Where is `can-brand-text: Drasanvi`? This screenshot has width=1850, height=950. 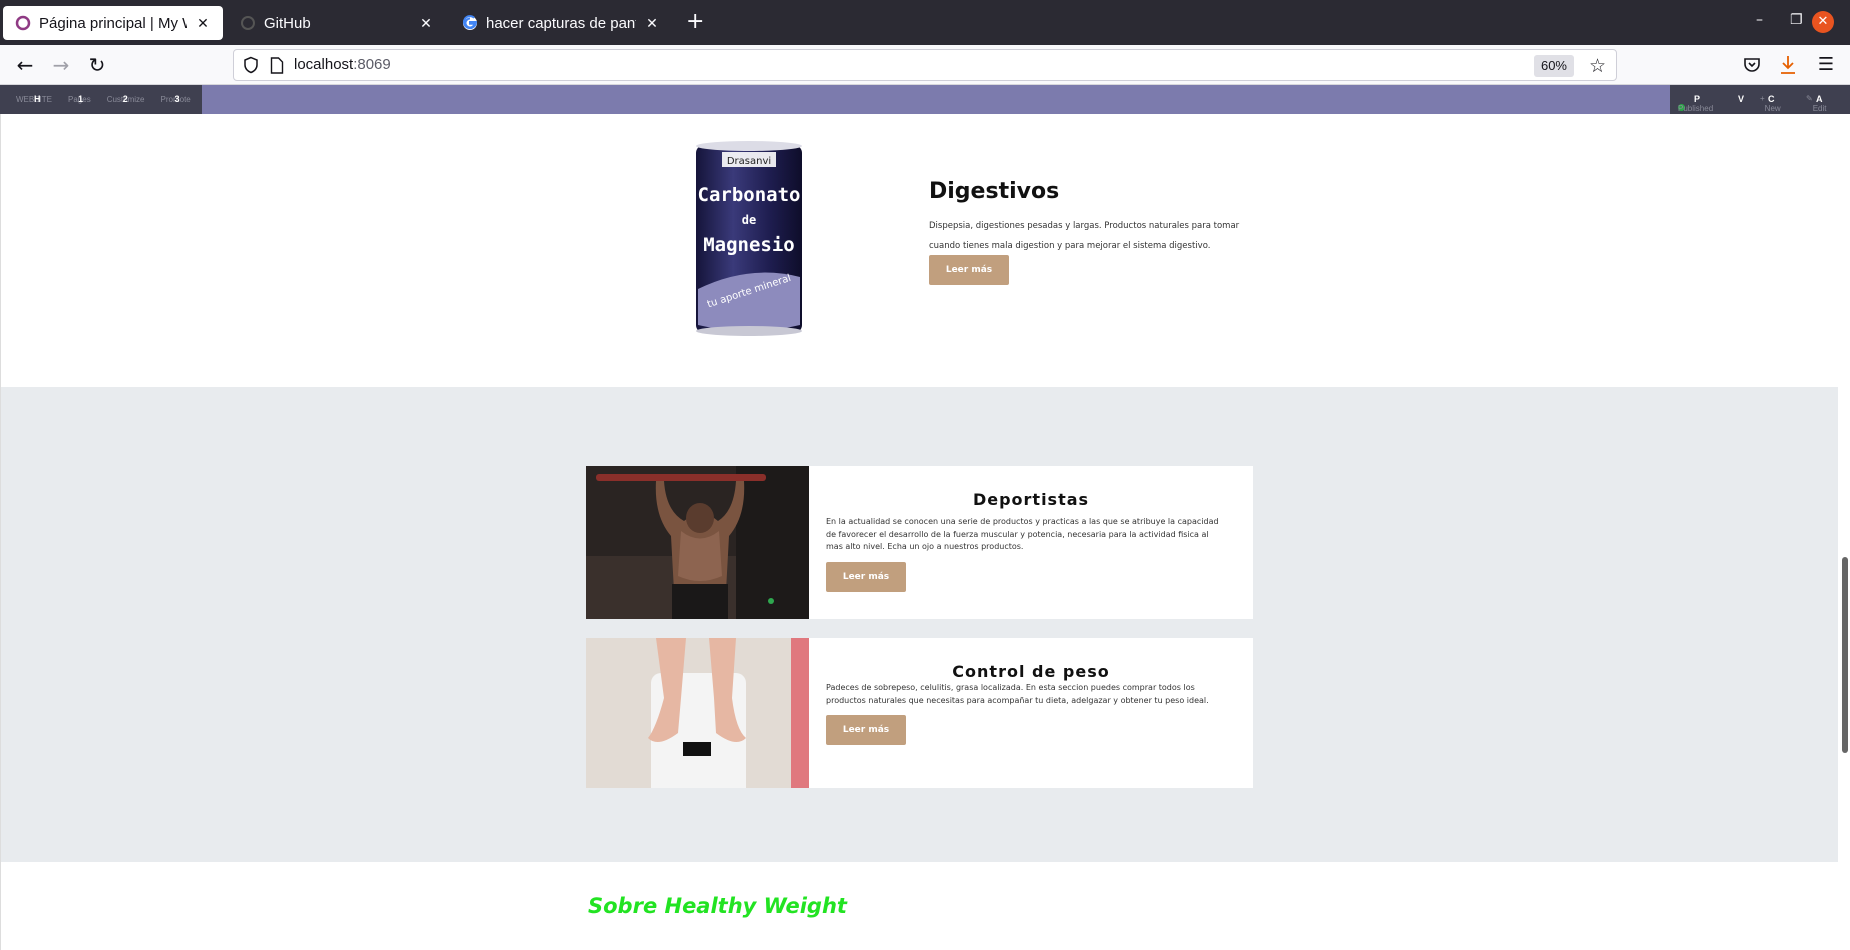
can-brand-text: Drasanvi is located at coordinates (749, 161).